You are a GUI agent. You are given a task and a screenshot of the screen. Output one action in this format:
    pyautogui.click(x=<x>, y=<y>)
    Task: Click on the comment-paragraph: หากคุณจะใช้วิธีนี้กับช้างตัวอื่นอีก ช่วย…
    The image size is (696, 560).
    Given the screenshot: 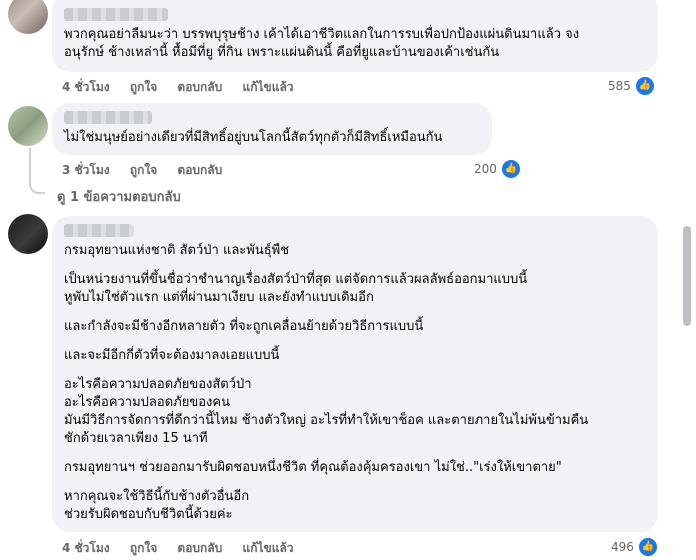 What is the action you would take?
    pyautogui.click(x=157, y=505)
    